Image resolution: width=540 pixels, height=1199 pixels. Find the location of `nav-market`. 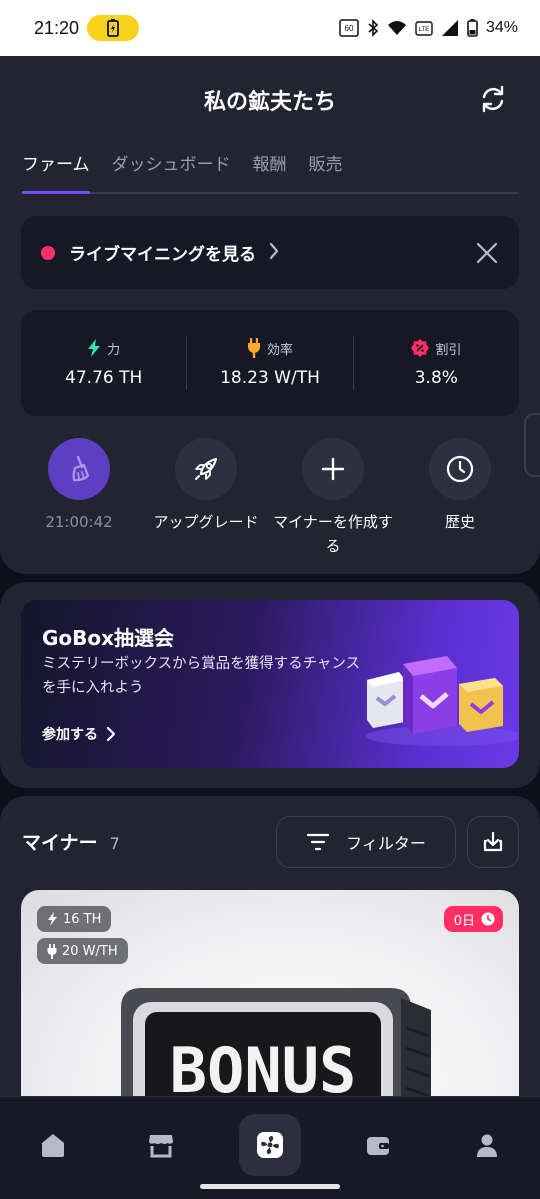

nav-market is located at coordinates (161, 1145).